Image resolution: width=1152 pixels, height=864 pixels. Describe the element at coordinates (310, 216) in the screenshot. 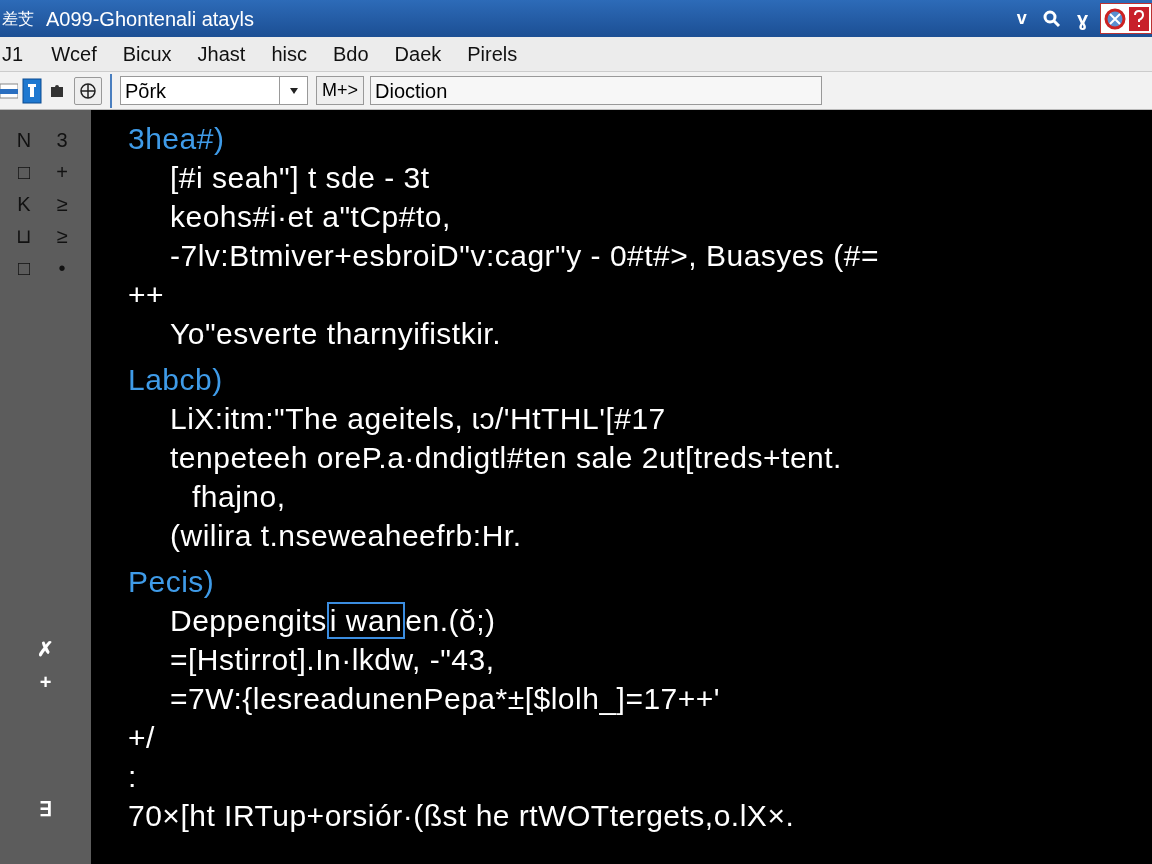

I see `code-line: keohs#i·et a"tCp#to,` at that location.